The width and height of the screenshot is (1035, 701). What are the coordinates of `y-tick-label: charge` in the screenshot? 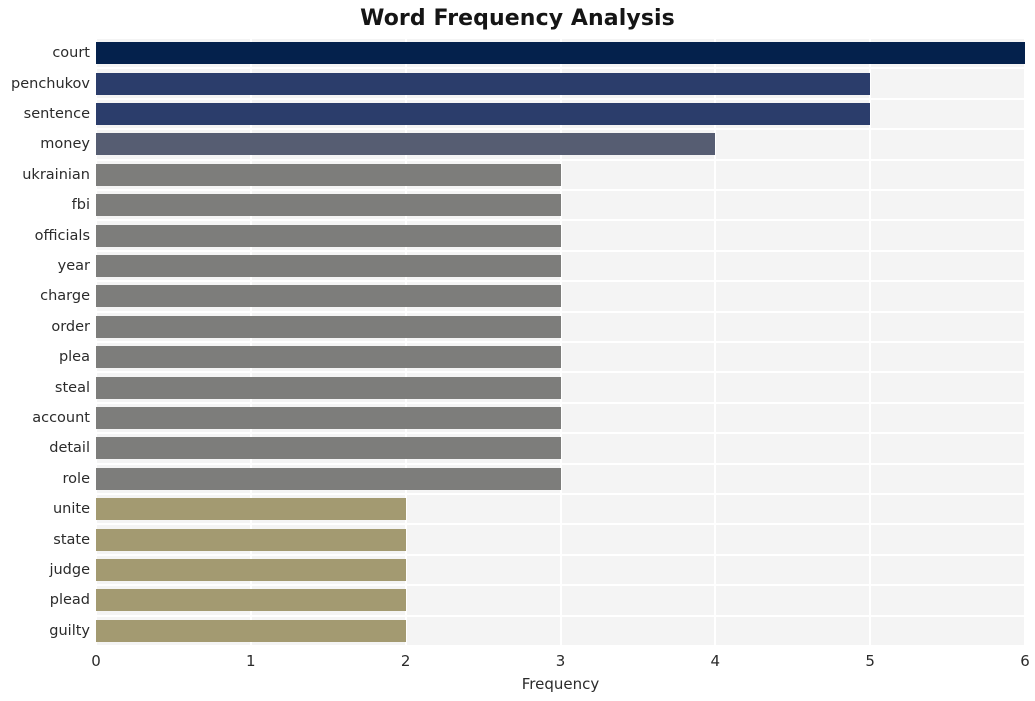 It's located at (65, 296).